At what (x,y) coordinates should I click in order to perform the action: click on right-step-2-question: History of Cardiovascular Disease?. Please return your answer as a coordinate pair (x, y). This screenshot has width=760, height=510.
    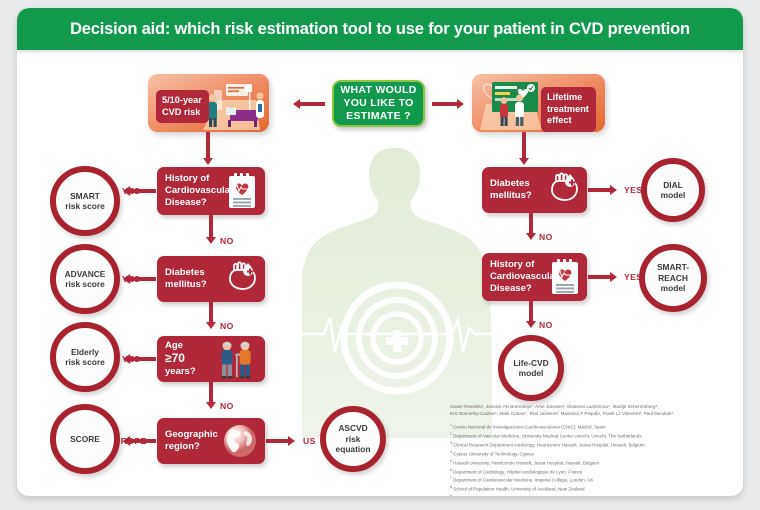
    Looking at the image, I should click on (524, 276).